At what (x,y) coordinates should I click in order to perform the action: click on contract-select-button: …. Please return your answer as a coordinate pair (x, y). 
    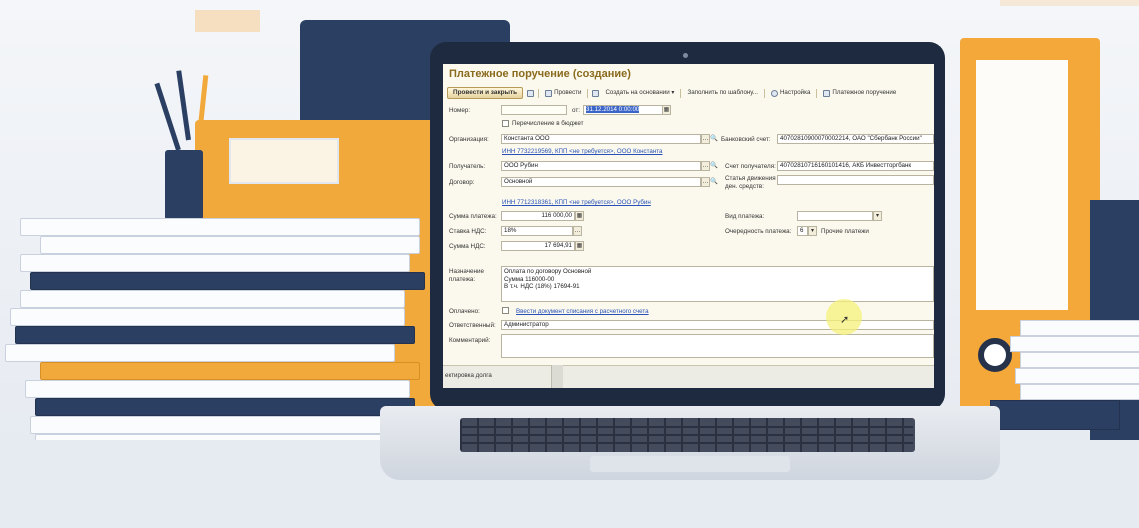
    Looking at the image, I should click on (705, 182).